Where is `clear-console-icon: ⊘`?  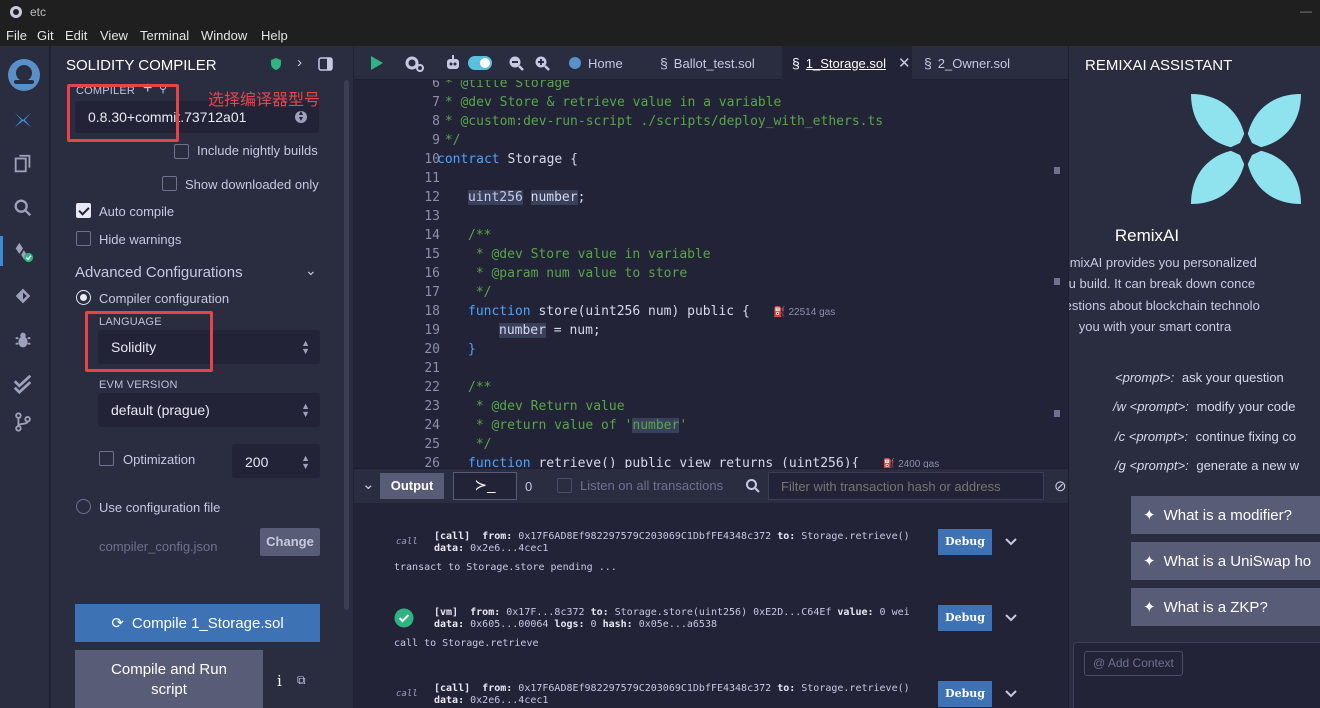 clear-console-icon: ⊘ is located at coordinates (1060, 486).